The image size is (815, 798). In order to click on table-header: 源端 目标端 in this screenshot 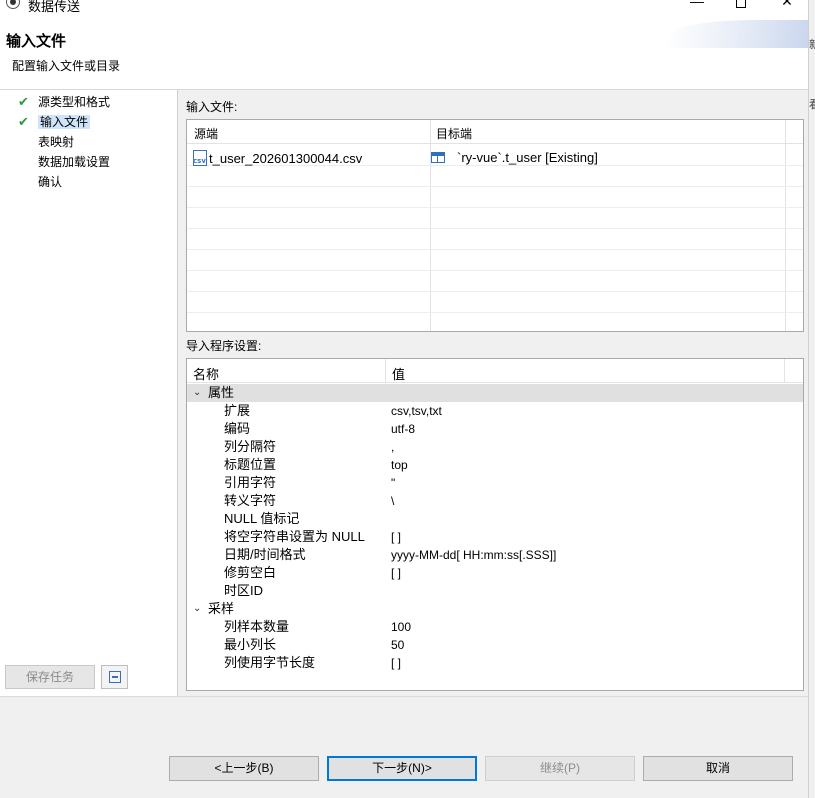, I will do `click(495, 132)`.